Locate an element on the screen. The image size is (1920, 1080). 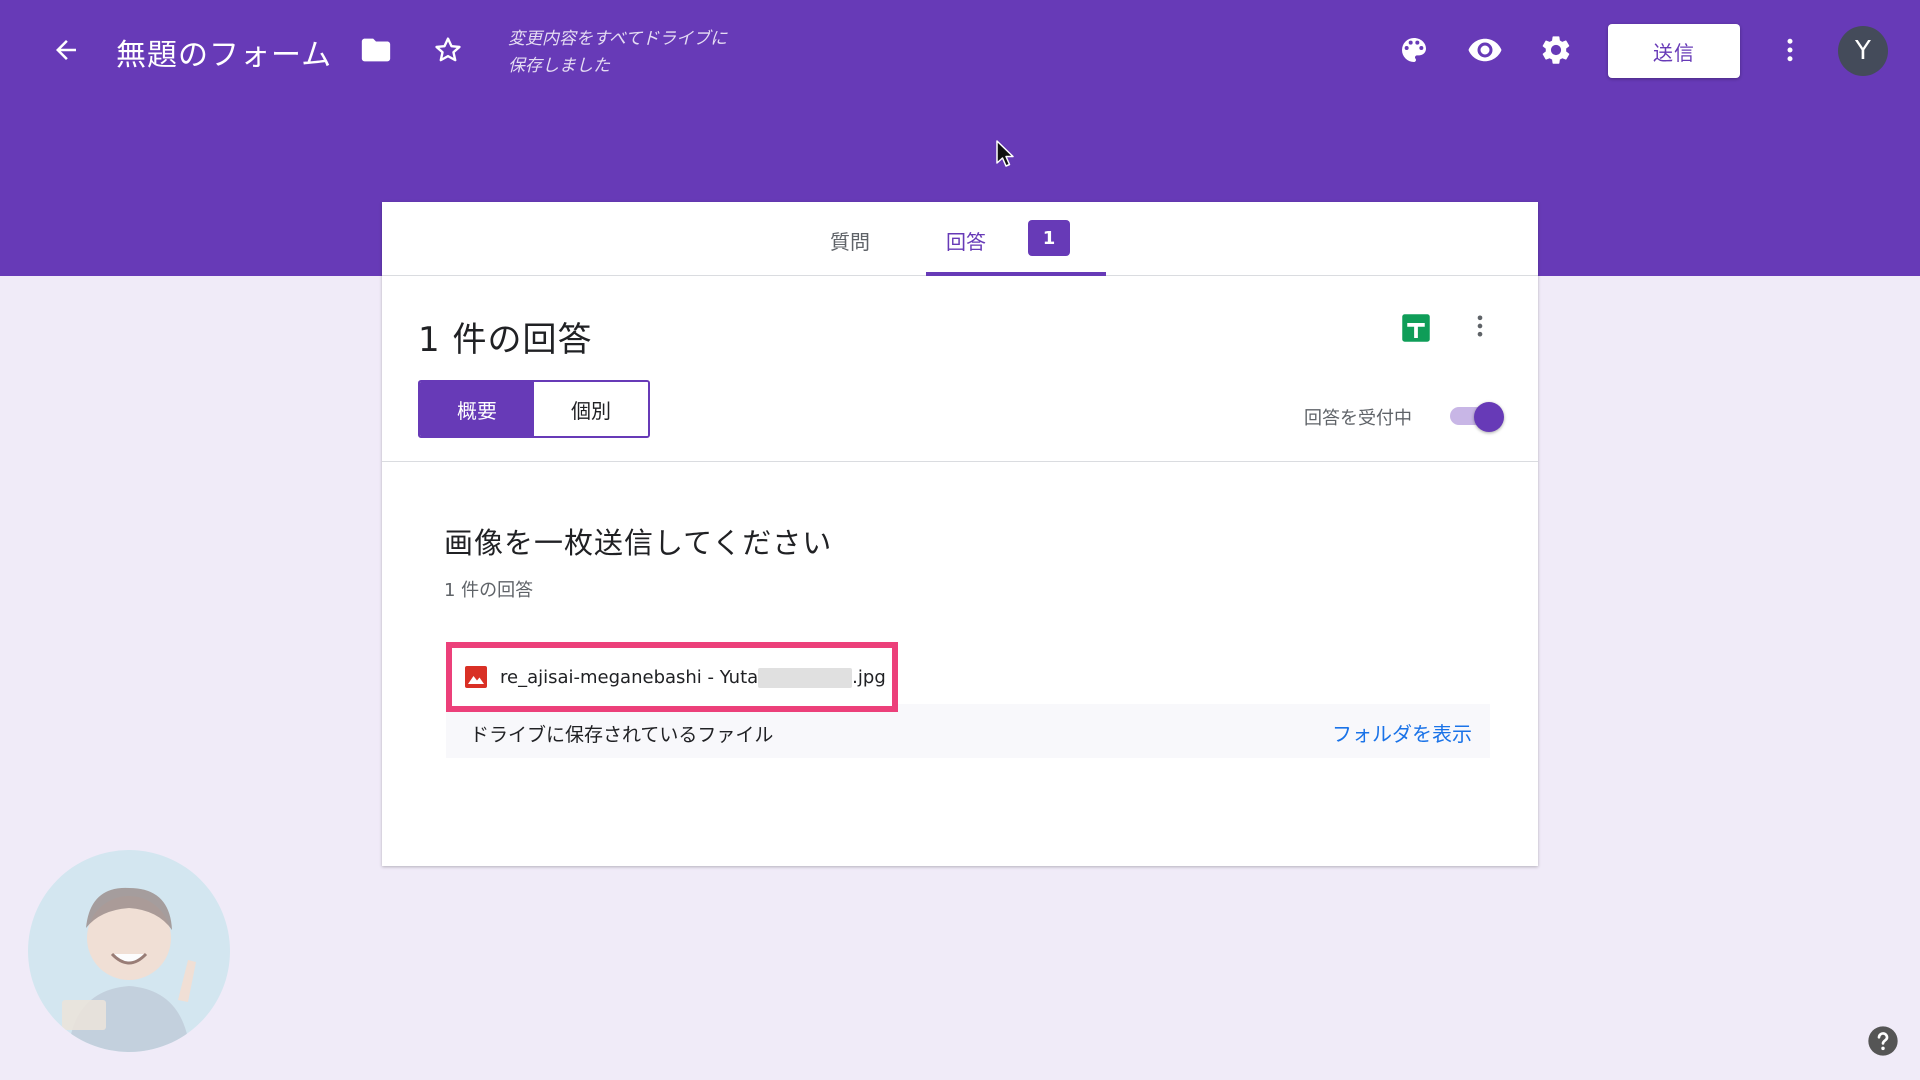
star-button is located at coordinates (448, 50).